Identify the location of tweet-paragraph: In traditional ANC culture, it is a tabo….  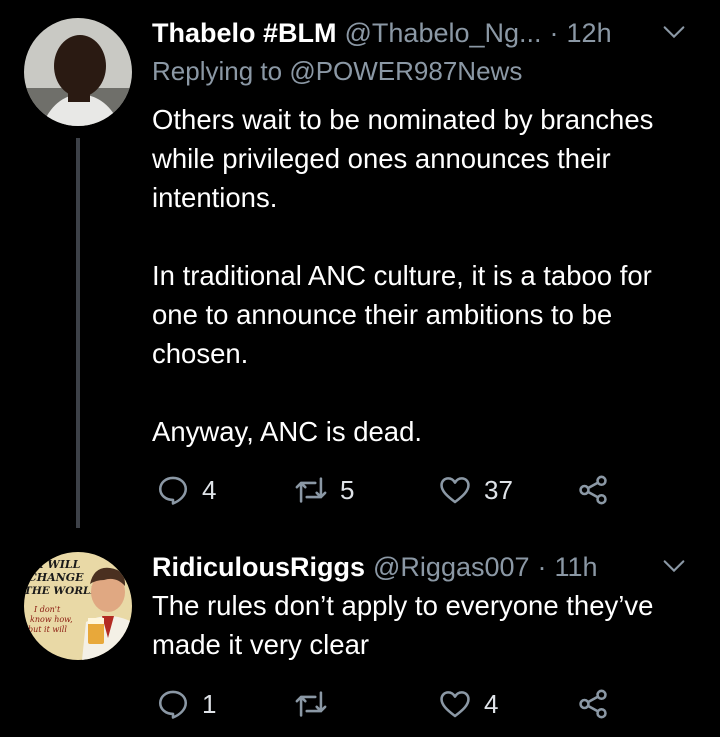
(402, 314).